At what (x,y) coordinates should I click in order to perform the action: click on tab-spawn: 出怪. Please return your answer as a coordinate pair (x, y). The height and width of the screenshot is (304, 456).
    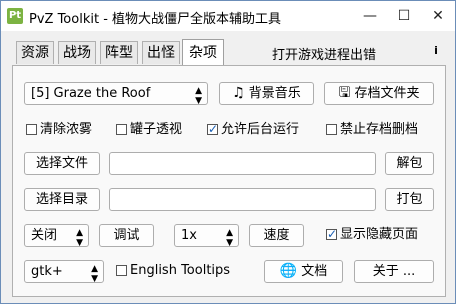
    Looking at the image, I should click on (161, 52).